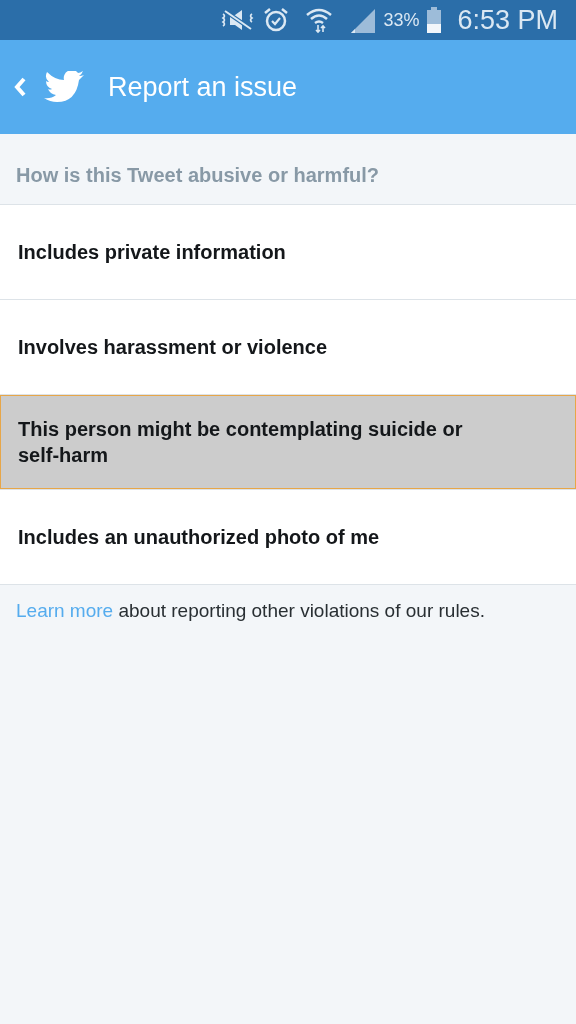 This screenshot has width=576, height=1024. Describe the element at coordinates (288, 442) in the screenshot. I see `report-option: This person might be contemplating suicide or self-harm` at that location.